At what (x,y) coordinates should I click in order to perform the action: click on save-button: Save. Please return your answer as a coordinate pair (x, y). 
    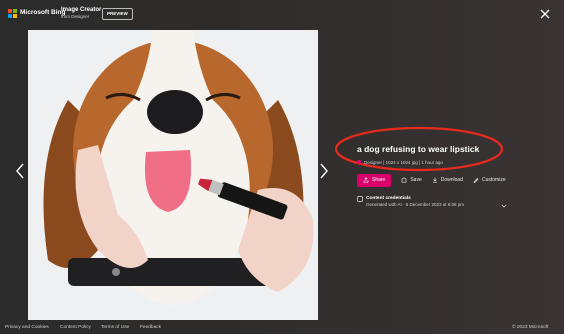
    Looking at the image, I should click on (411, 180).